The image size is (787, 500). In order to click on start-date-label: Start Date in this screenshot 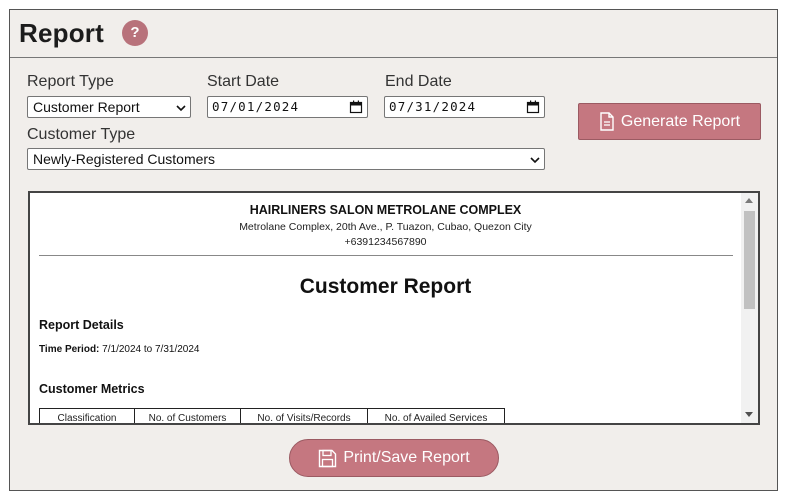, I will do `click(243, 81)`.